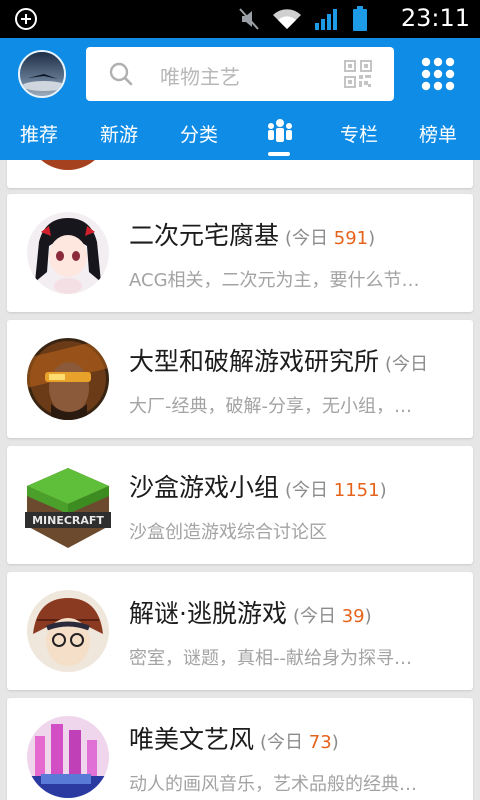 This screenshot has width=480, height=800. I want to click on search-icon, so click(121, 76).